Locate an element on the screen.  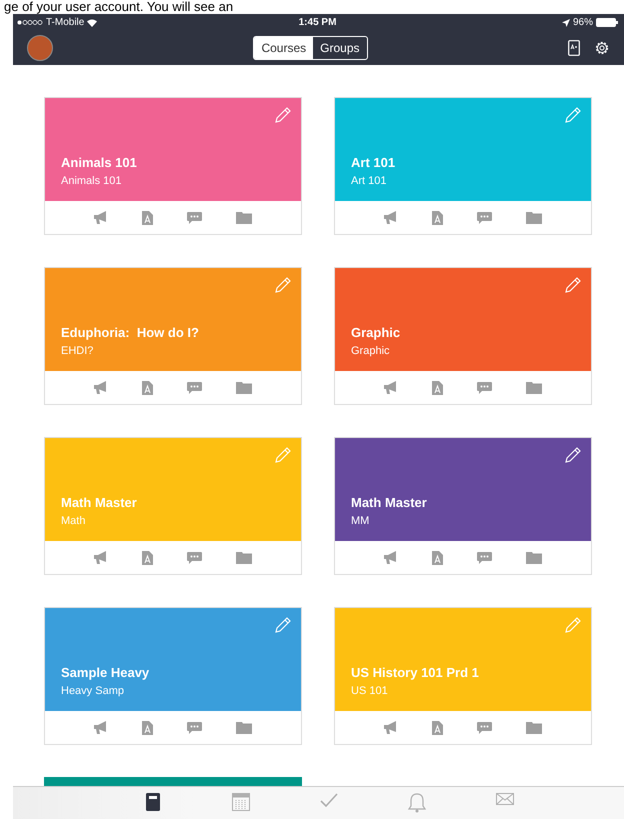
checkmark-icon is located at coordinates (329, 800).